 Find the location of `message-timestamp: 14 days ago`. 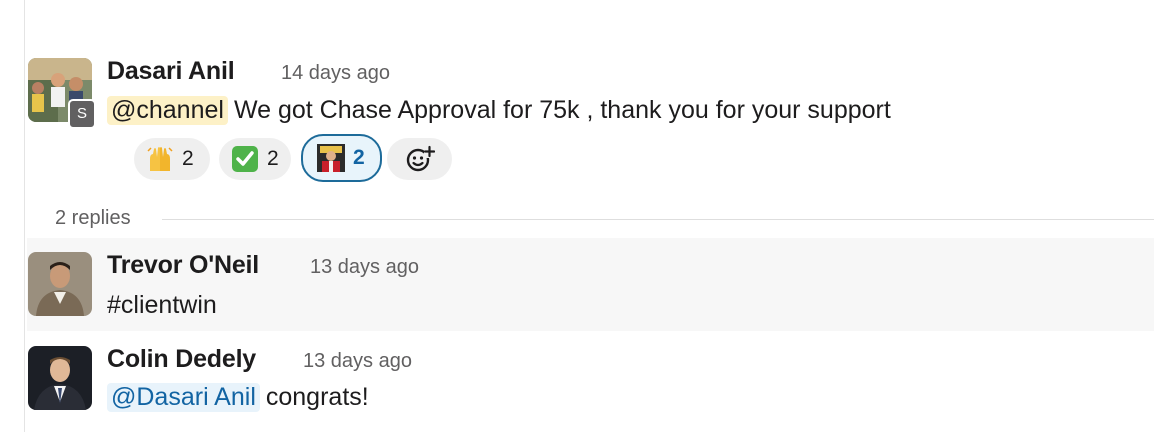

message-timestamp: 14 days ago is located at coordinates (335, 73).